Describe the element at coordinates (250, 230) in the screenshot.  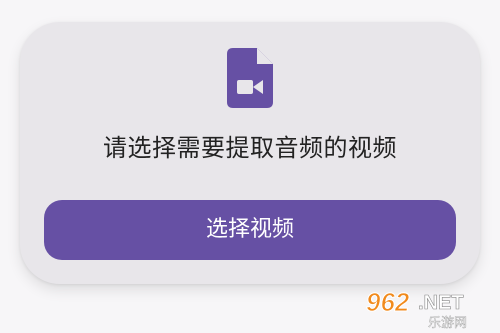
I see `select-video-button: 选择视频` at that location.